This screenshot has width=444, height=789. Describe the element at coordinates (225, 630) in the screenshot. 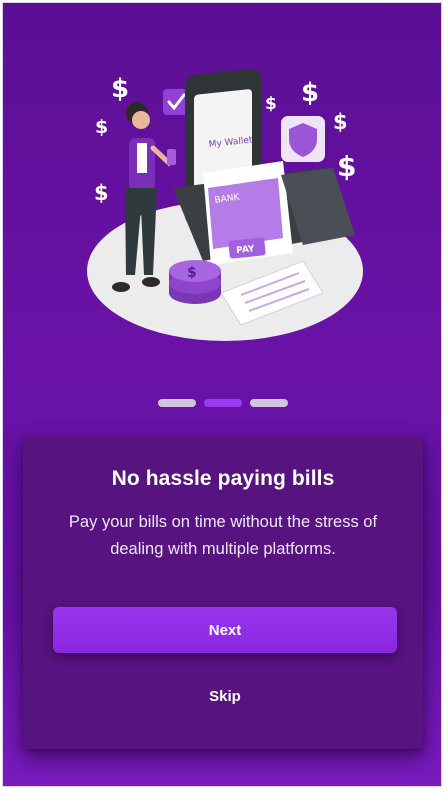

I see `next-button: Next` at that location.